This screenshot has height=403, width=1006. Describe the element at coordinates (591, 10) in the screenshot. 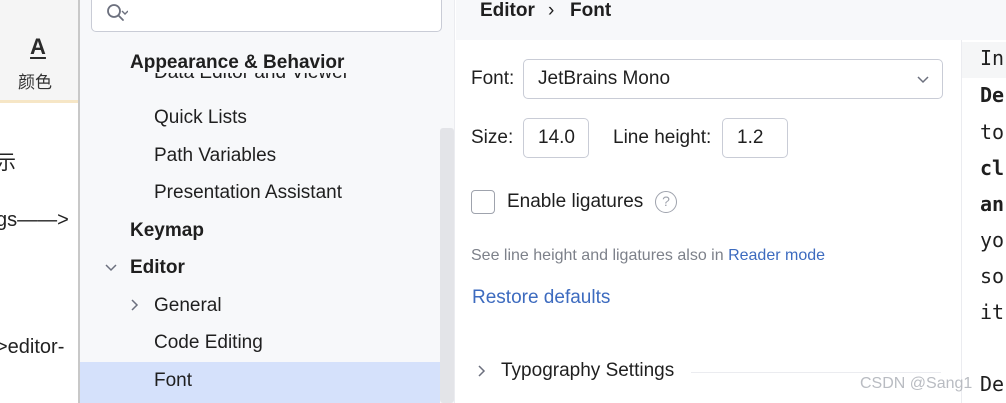

I see `breadcrumb-font: Font` at that location.